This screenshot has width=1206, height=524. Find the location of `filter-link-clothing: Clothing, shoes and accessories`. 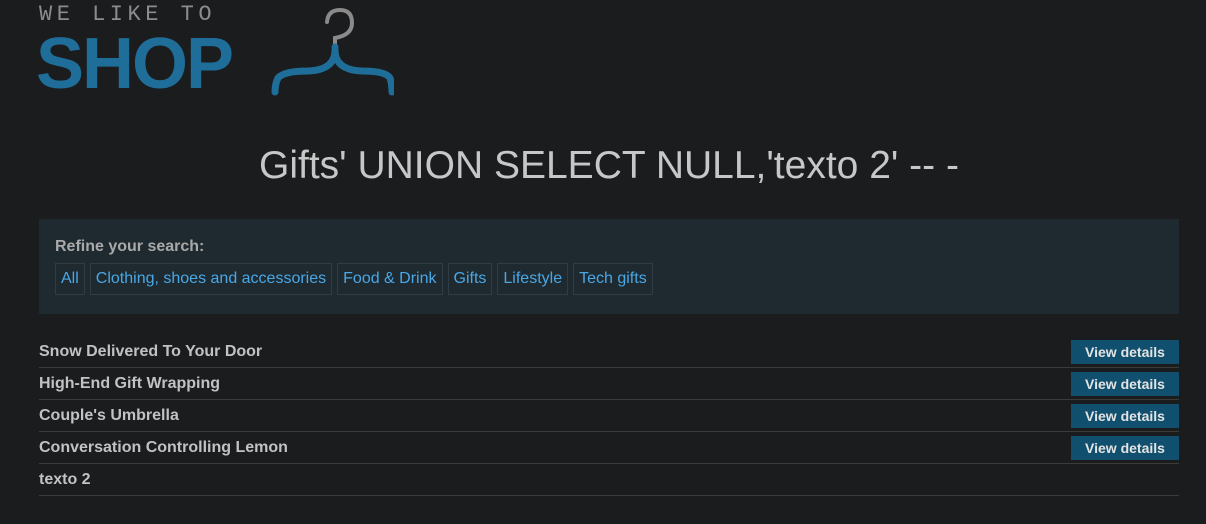

filter-link-clothing: Clothing, shoes and accessories is located at coordinates (211, 279).